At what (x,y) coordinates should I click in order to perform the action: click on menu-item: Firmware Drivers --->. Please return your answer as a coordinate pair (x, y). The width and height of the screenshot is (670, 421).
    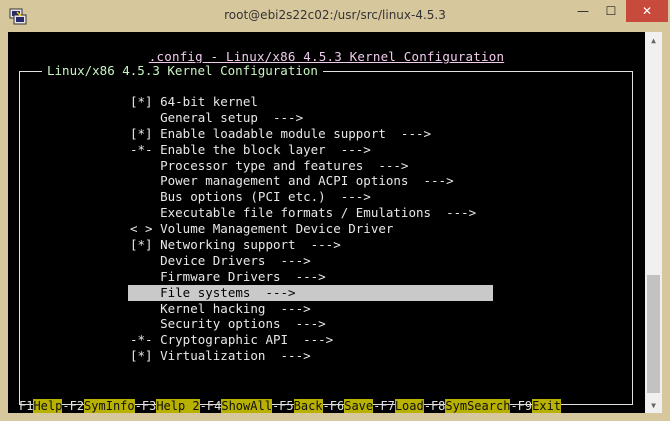
    Looking at the image, I should click on (310, 277).